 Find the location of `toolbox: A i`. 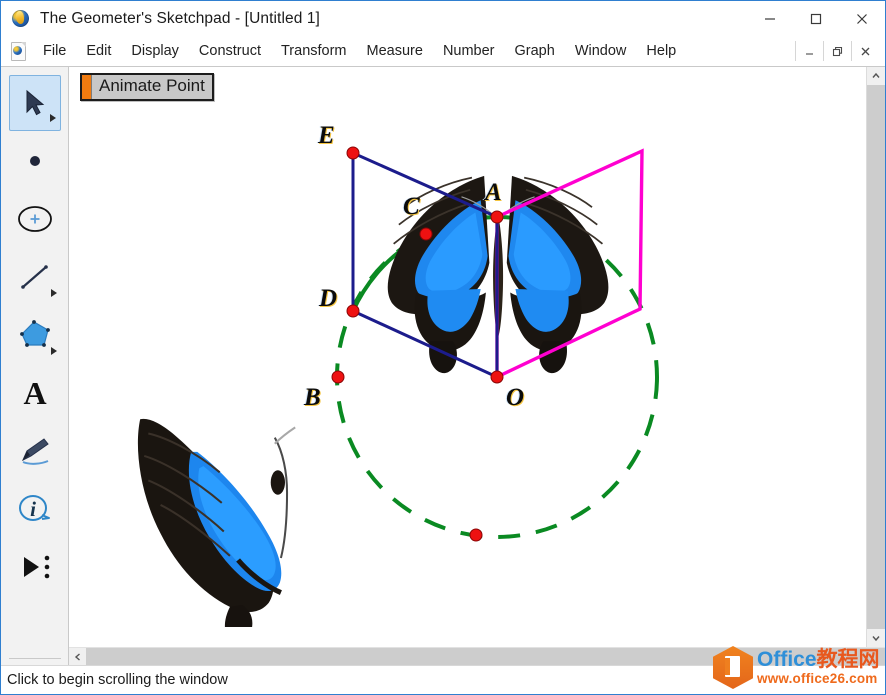

toolbox: A i is located at coordinates (35, 365).